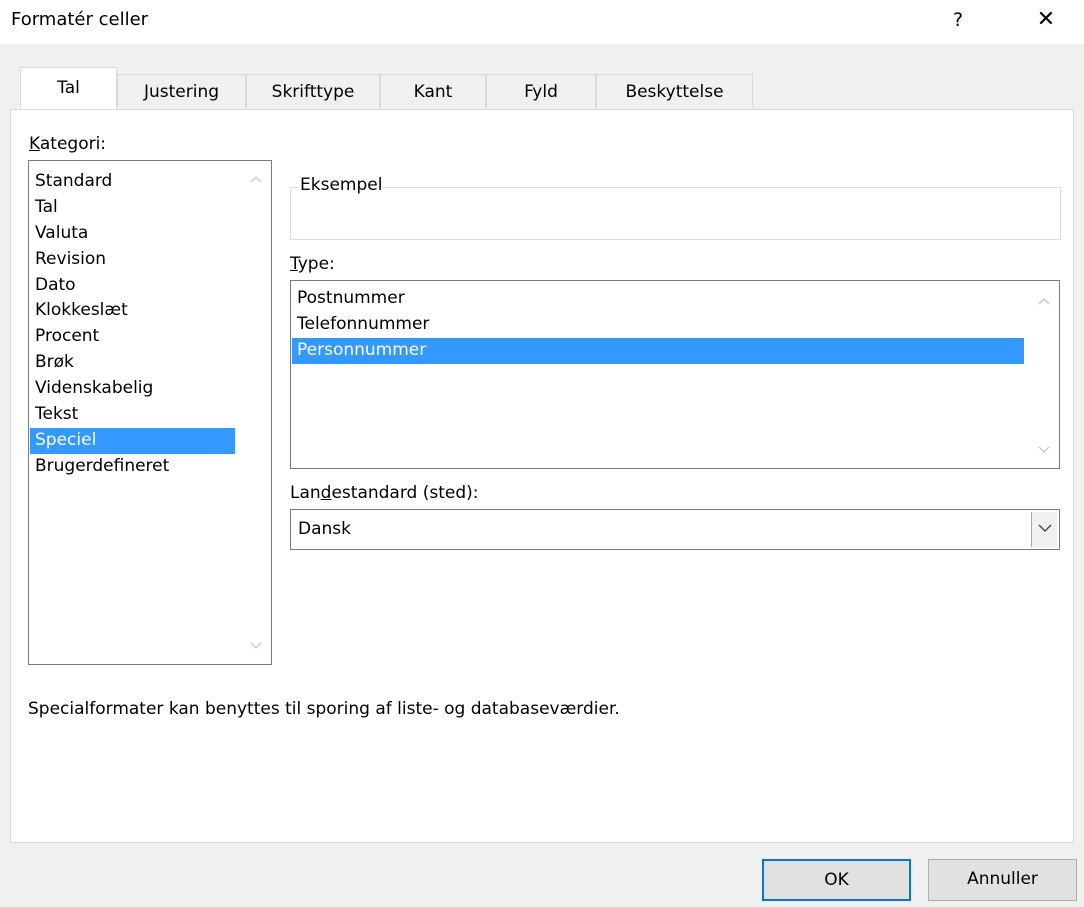  Describe the element at coordinates (132, 311) in the screenshot. I see `category-item-klokkeslaet: Klokkeslæt` at that location.